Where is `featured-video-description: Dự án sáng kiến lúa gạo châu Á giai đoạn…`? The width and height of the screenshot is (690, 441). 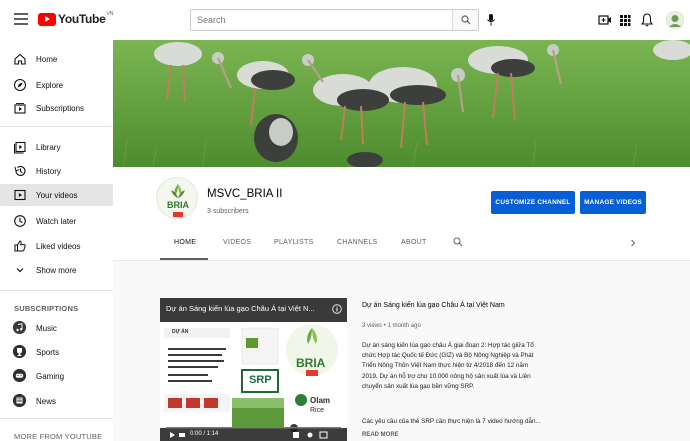
featured-video-description: Dự án sáng kiến lúa gạo châu Á giai đoạn… is located at coordinates (448, 366).